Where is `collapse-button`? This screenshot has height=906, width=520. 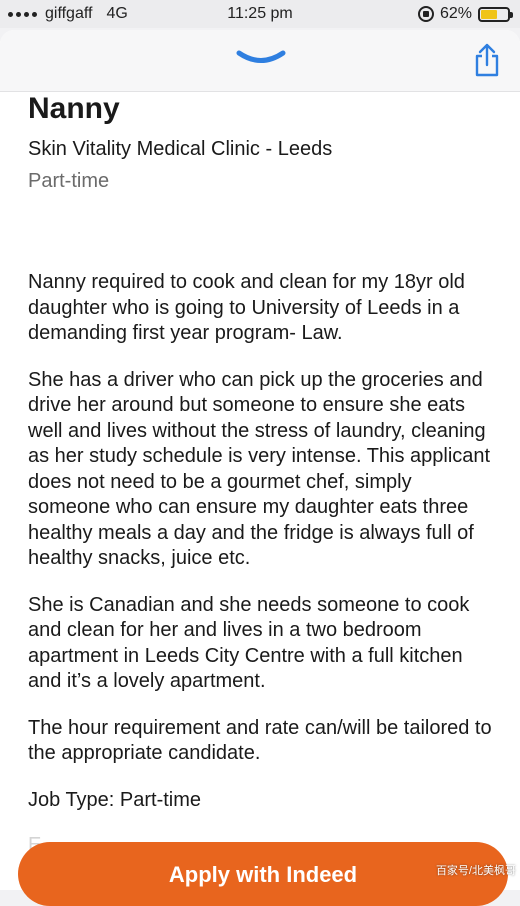
collapse-button is located at coordinates (261, 59).